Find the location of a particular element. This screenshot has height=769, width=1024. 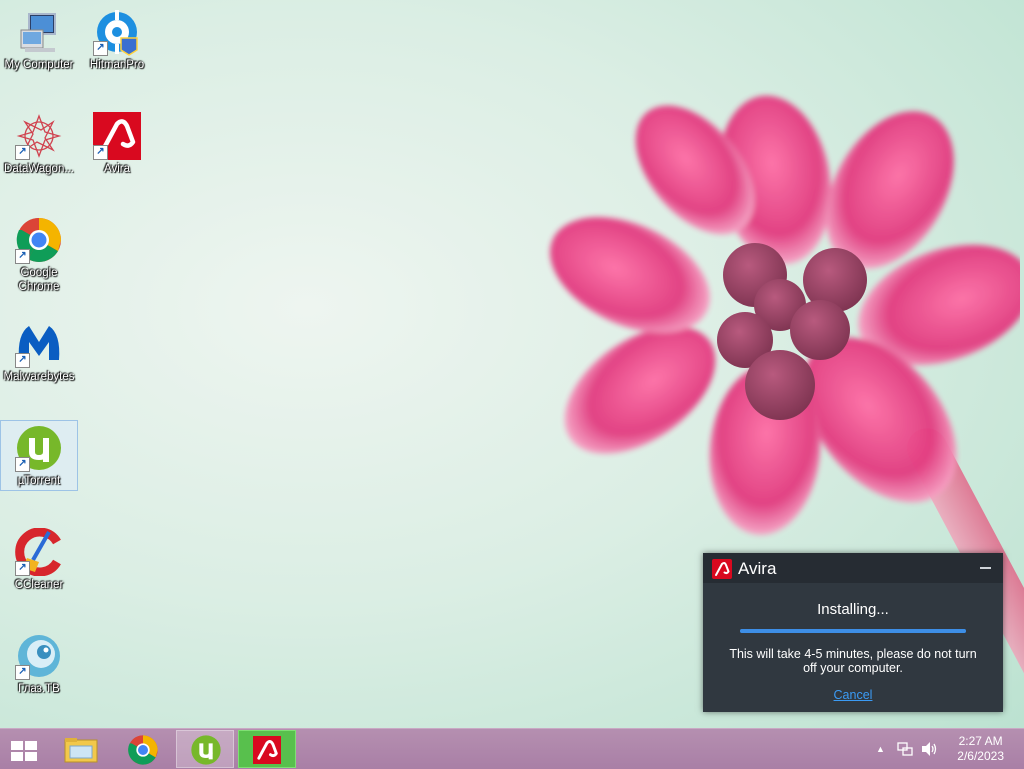

taskbar-file-explorer is located at coordinates (81, 749).